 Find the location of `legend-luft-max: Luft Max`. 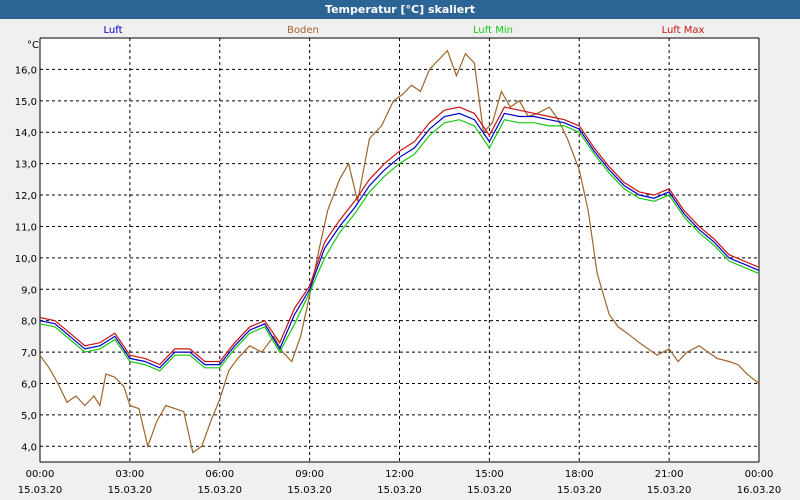

legend-luft-max: Luft Max is located at coordinates (683, 30).